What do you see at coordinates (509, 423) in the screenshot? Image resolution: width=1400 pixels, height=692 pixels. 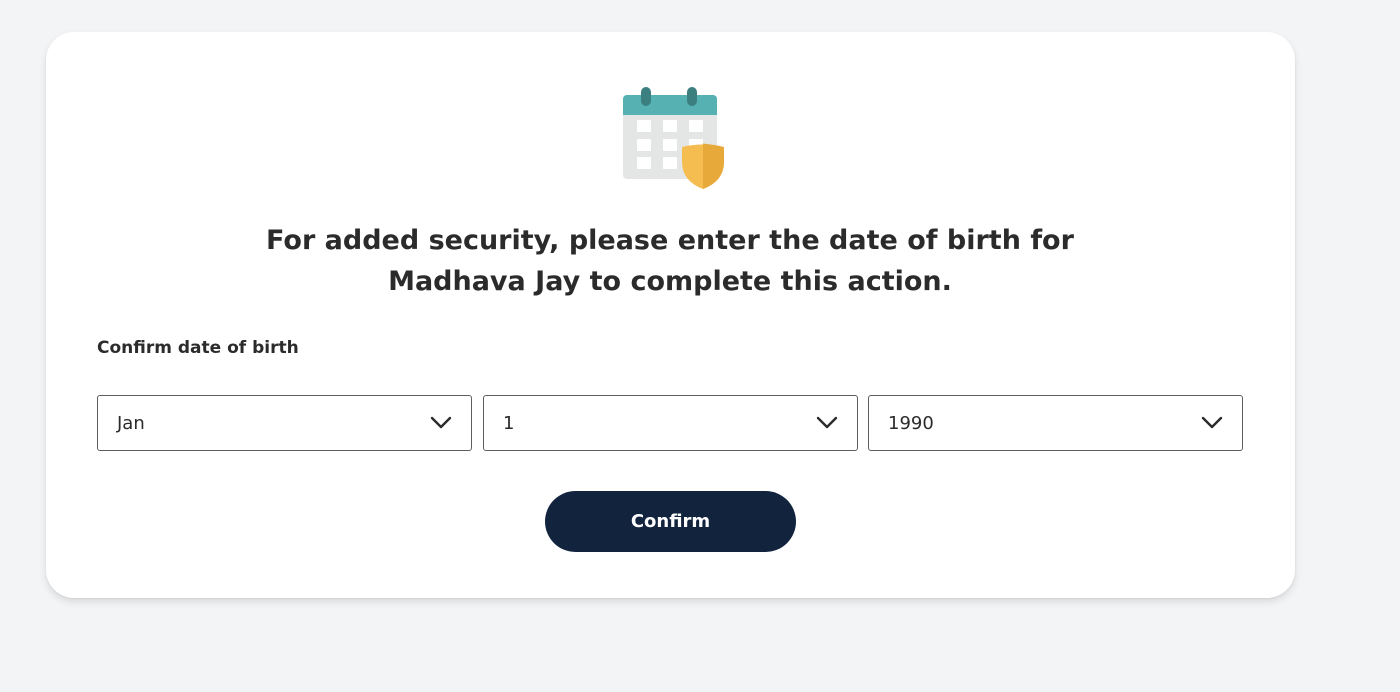 I see `day-value: 1` at bounding box center [509, 423].